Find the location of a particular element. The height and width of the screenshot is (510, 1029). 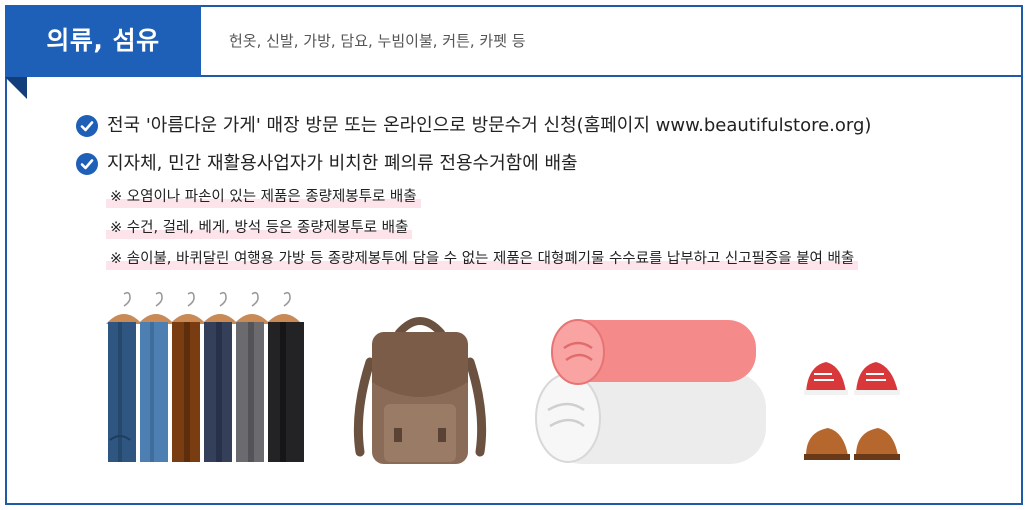

note-item: ※ 오염이나 파손이 있는 제품은 종량제봉투로 배출 is located at coordinates (263, 197).